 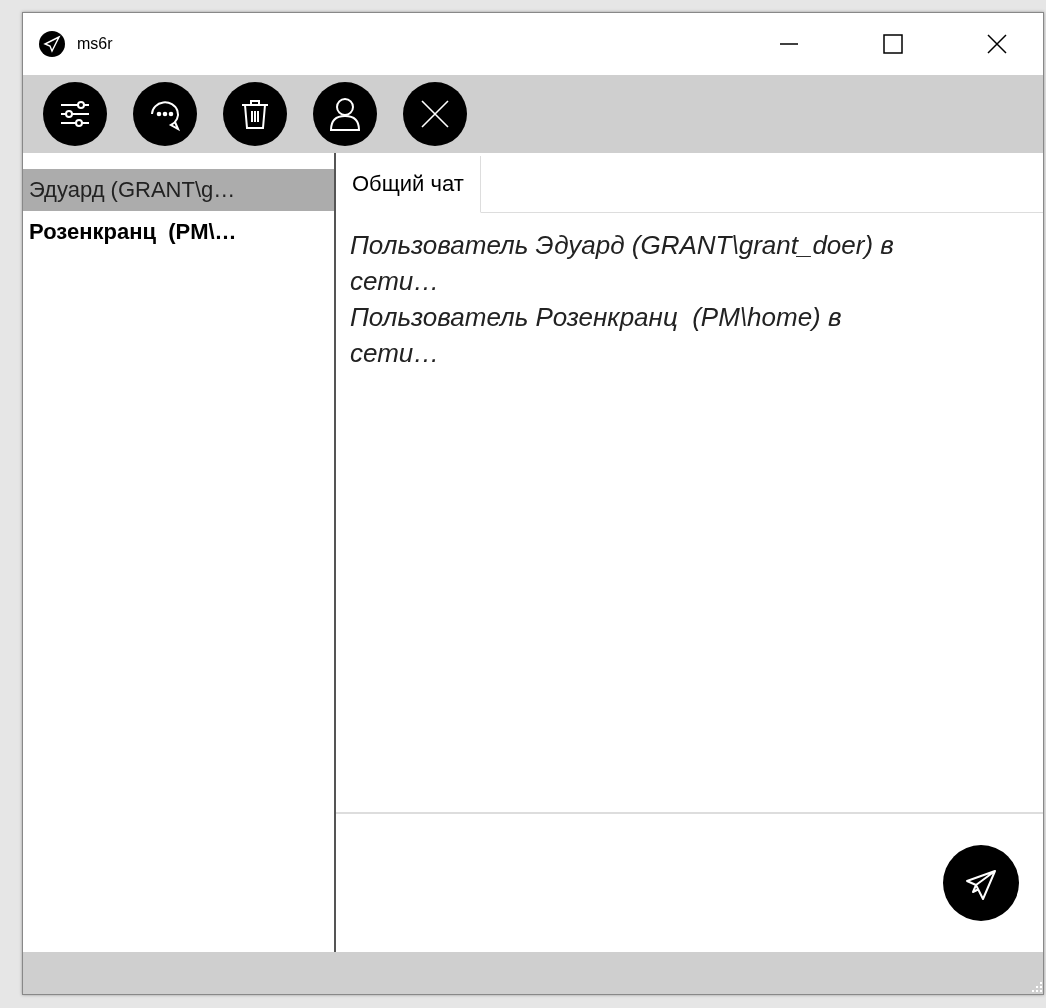 I want to click on close-icon, so click(x=997, y=44).